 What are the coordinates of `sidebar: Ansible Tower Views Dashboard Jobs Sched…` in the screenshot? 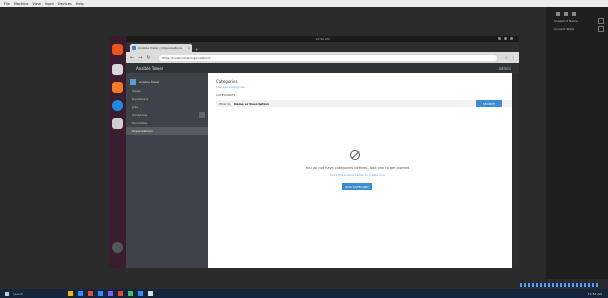 It's located at (167, 170).